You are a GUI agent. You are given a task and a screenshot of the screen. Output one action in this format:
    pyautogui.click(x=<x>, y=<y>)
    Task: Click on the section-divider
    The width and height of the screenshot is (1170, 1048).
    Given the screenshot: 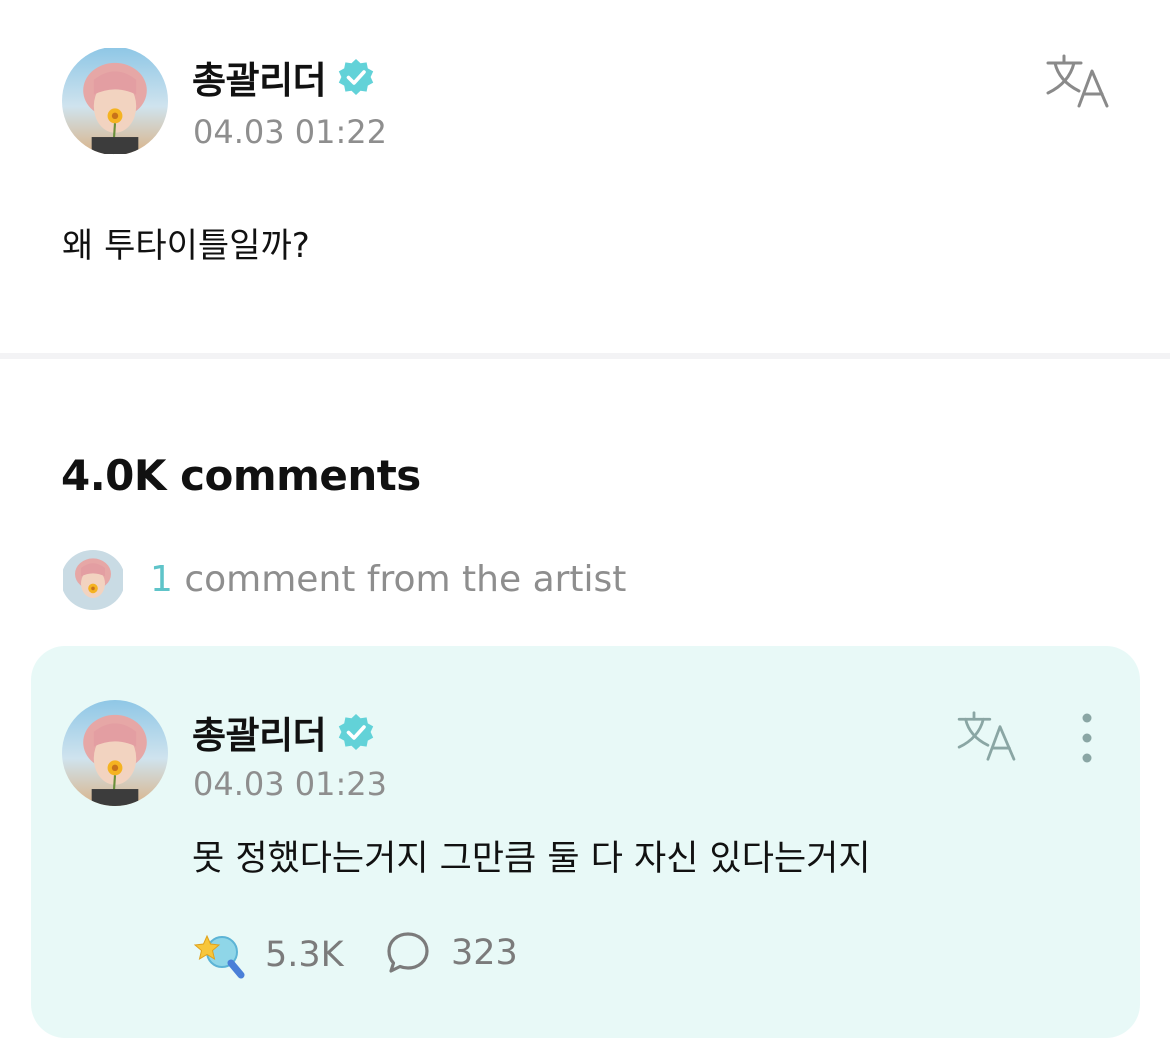 What is the action you would take?
    pyautogui.click(x=585, y=356)
    